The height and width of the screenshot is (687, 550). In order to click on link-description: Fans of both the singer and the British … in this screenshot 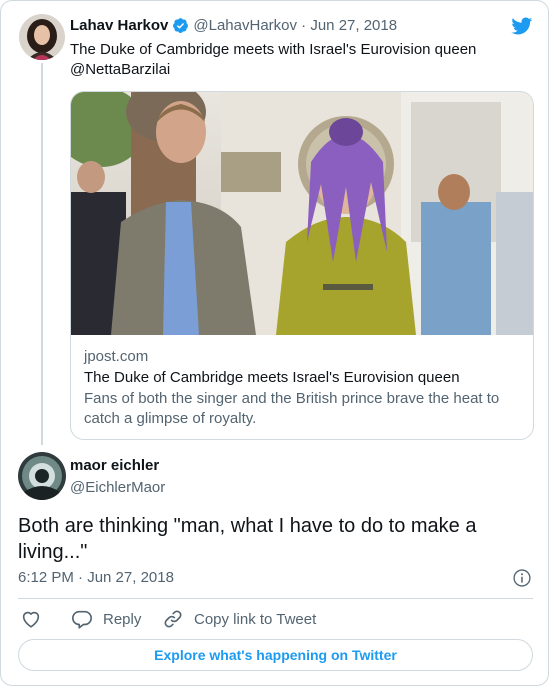, I will do `click(292, 408)`.